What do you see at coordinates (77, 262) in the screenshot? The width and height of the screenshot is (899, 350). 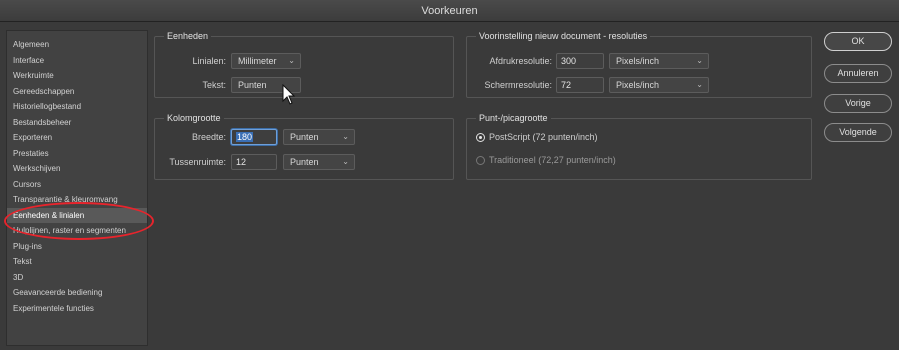 I see `sidebar-item-type: Tekst` at bounding box center [77, 262].